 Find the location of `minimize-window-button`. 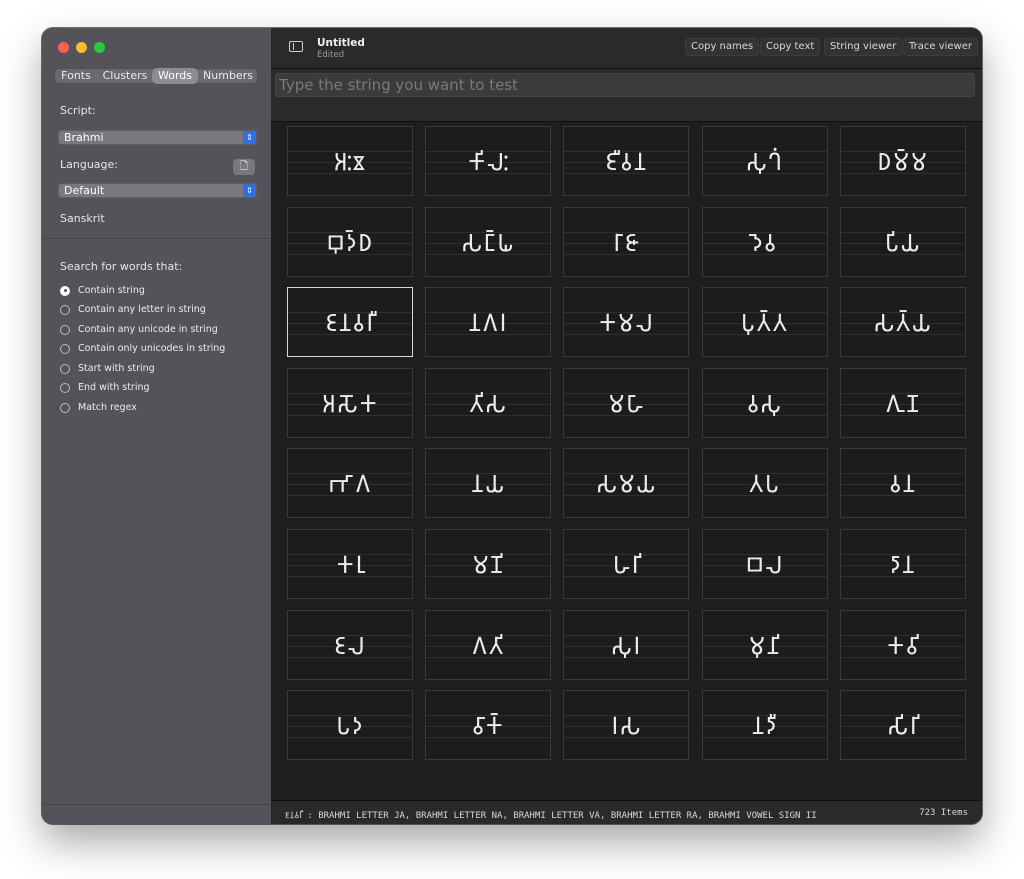

minimize-window-button is located at coordinates (81, 47).